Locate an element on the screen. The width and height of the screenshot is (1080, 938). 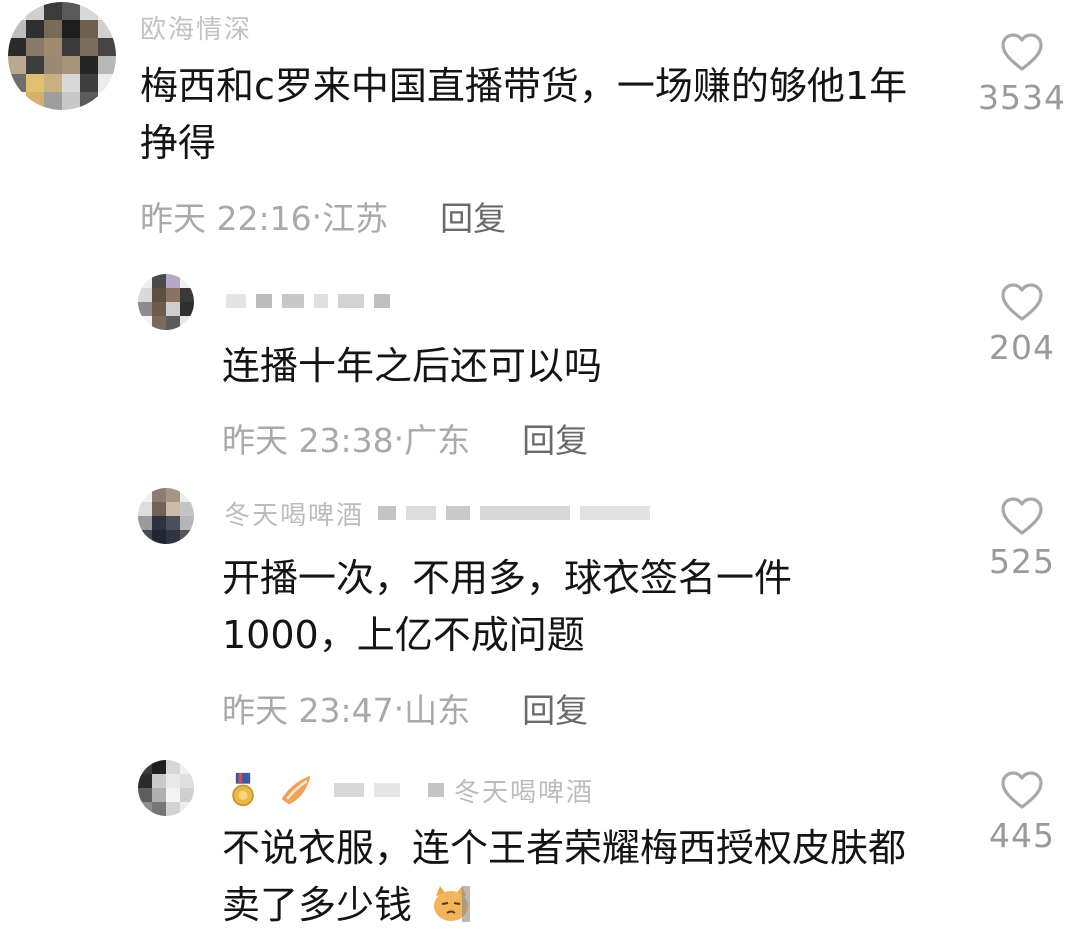
comment-text: 不说衣服，连个王者荣耀梅西授权皮肤都卖了多少钱 is located at coordinates (582, 877).